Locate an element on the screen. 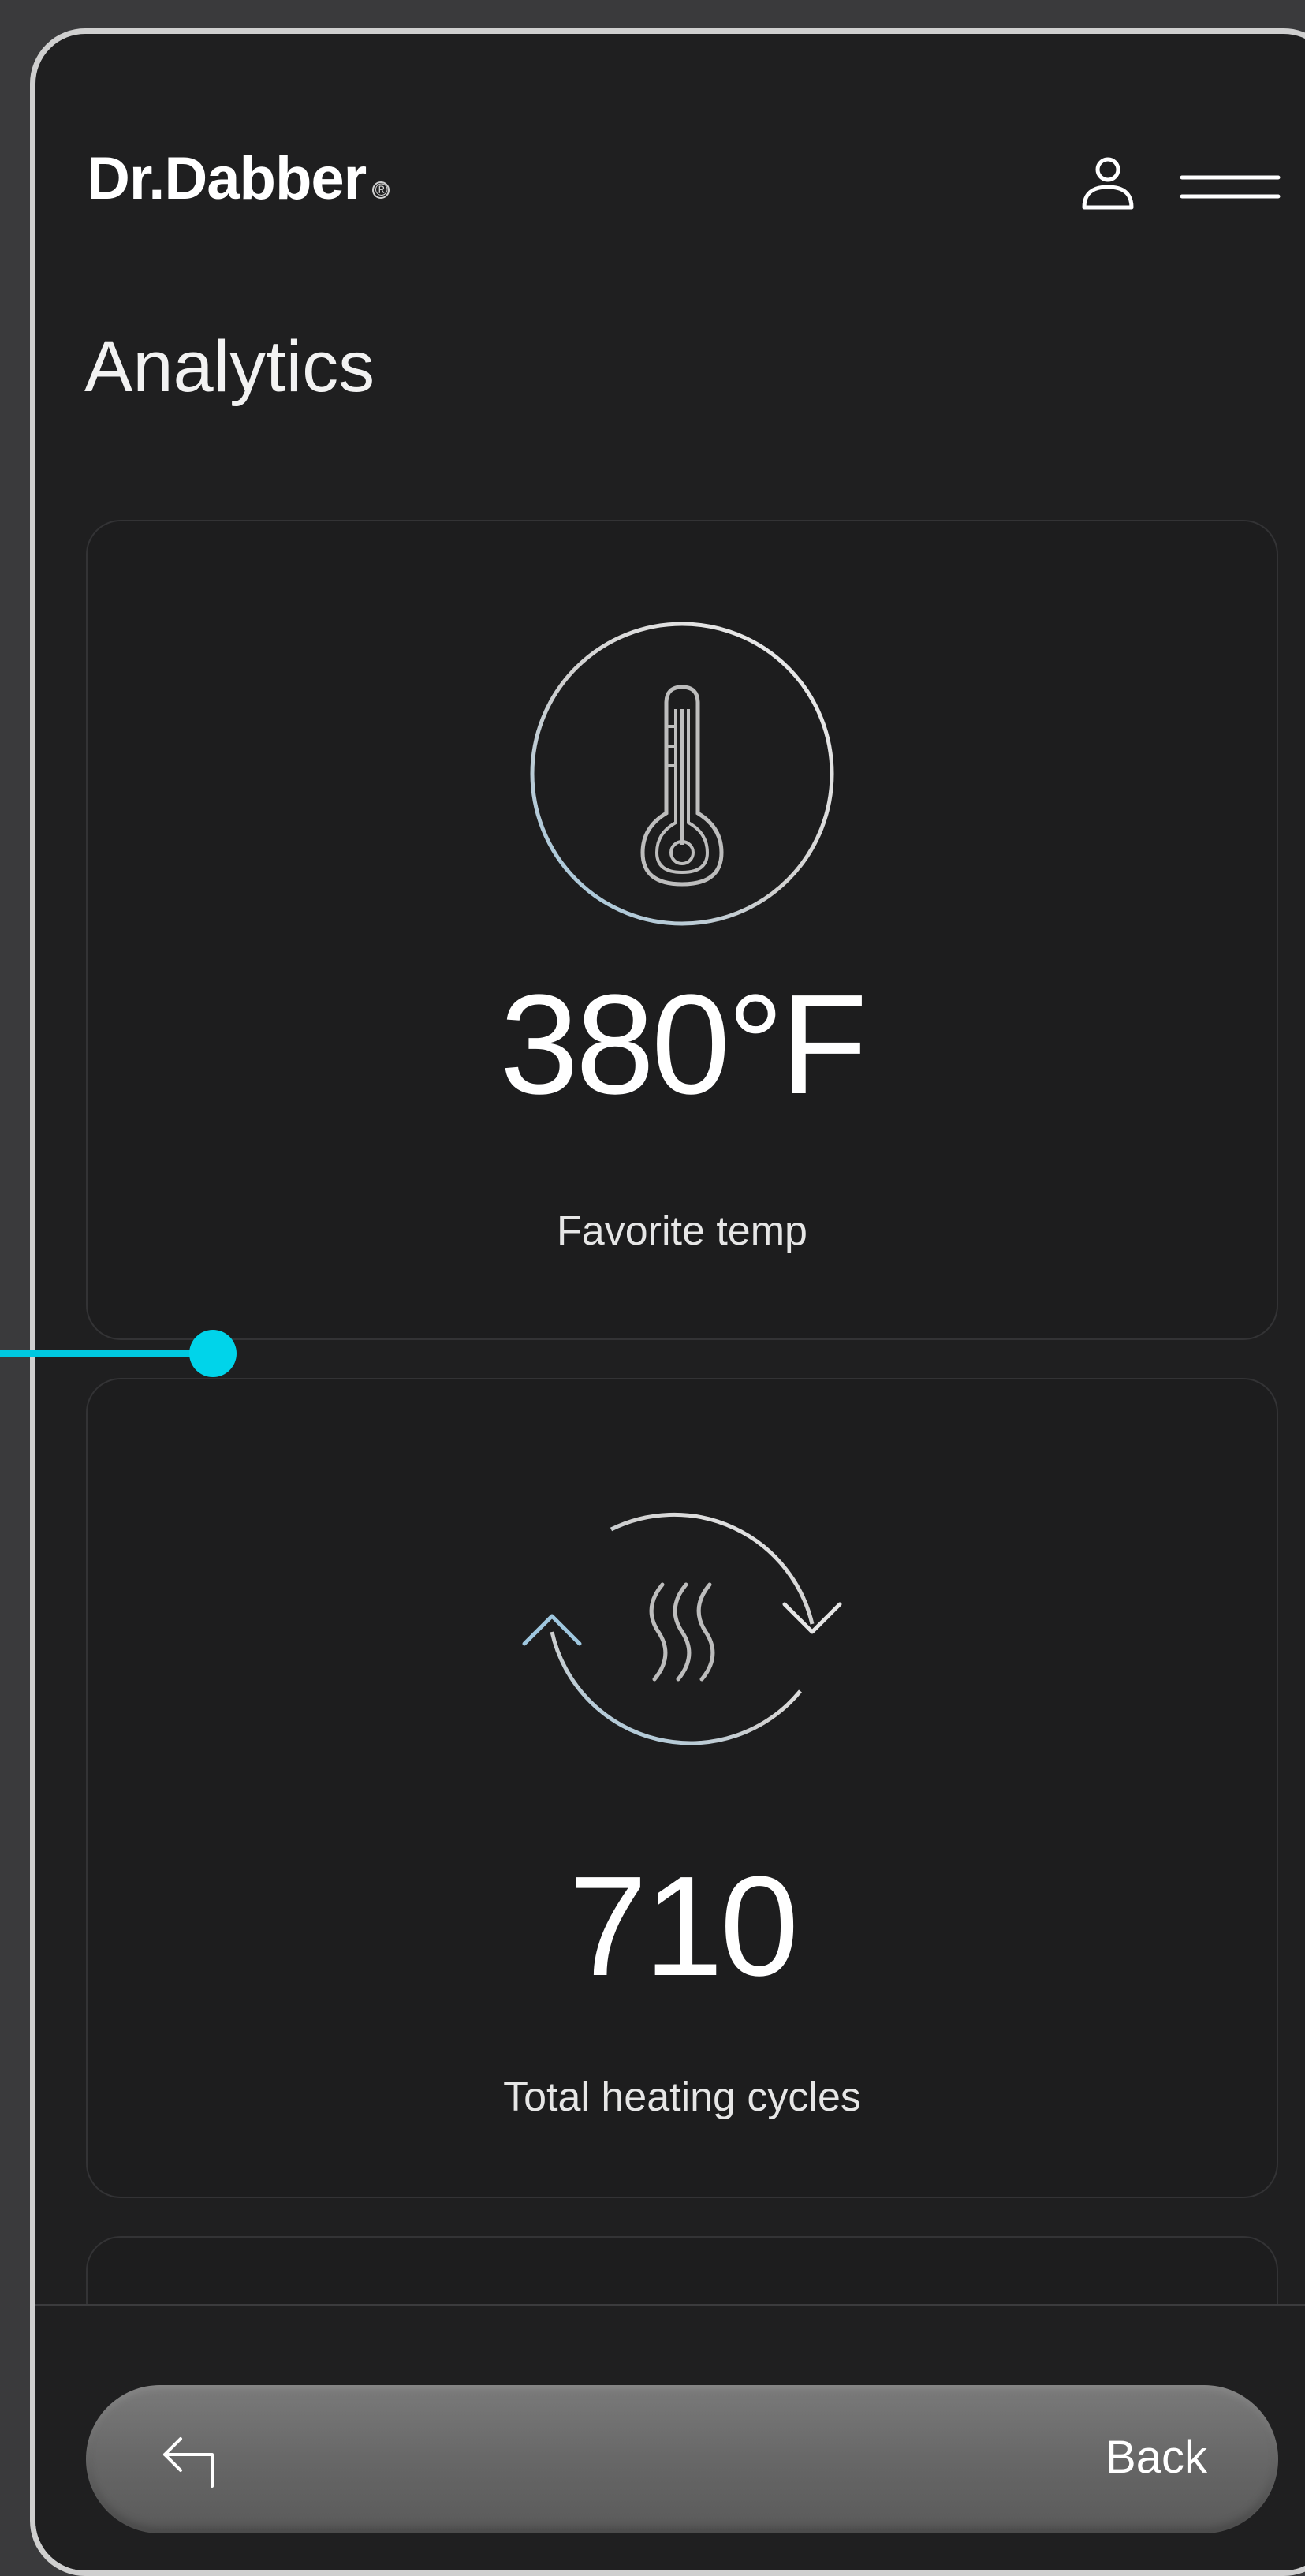  annotation-connector-line is located at coordinates (106, 1353).